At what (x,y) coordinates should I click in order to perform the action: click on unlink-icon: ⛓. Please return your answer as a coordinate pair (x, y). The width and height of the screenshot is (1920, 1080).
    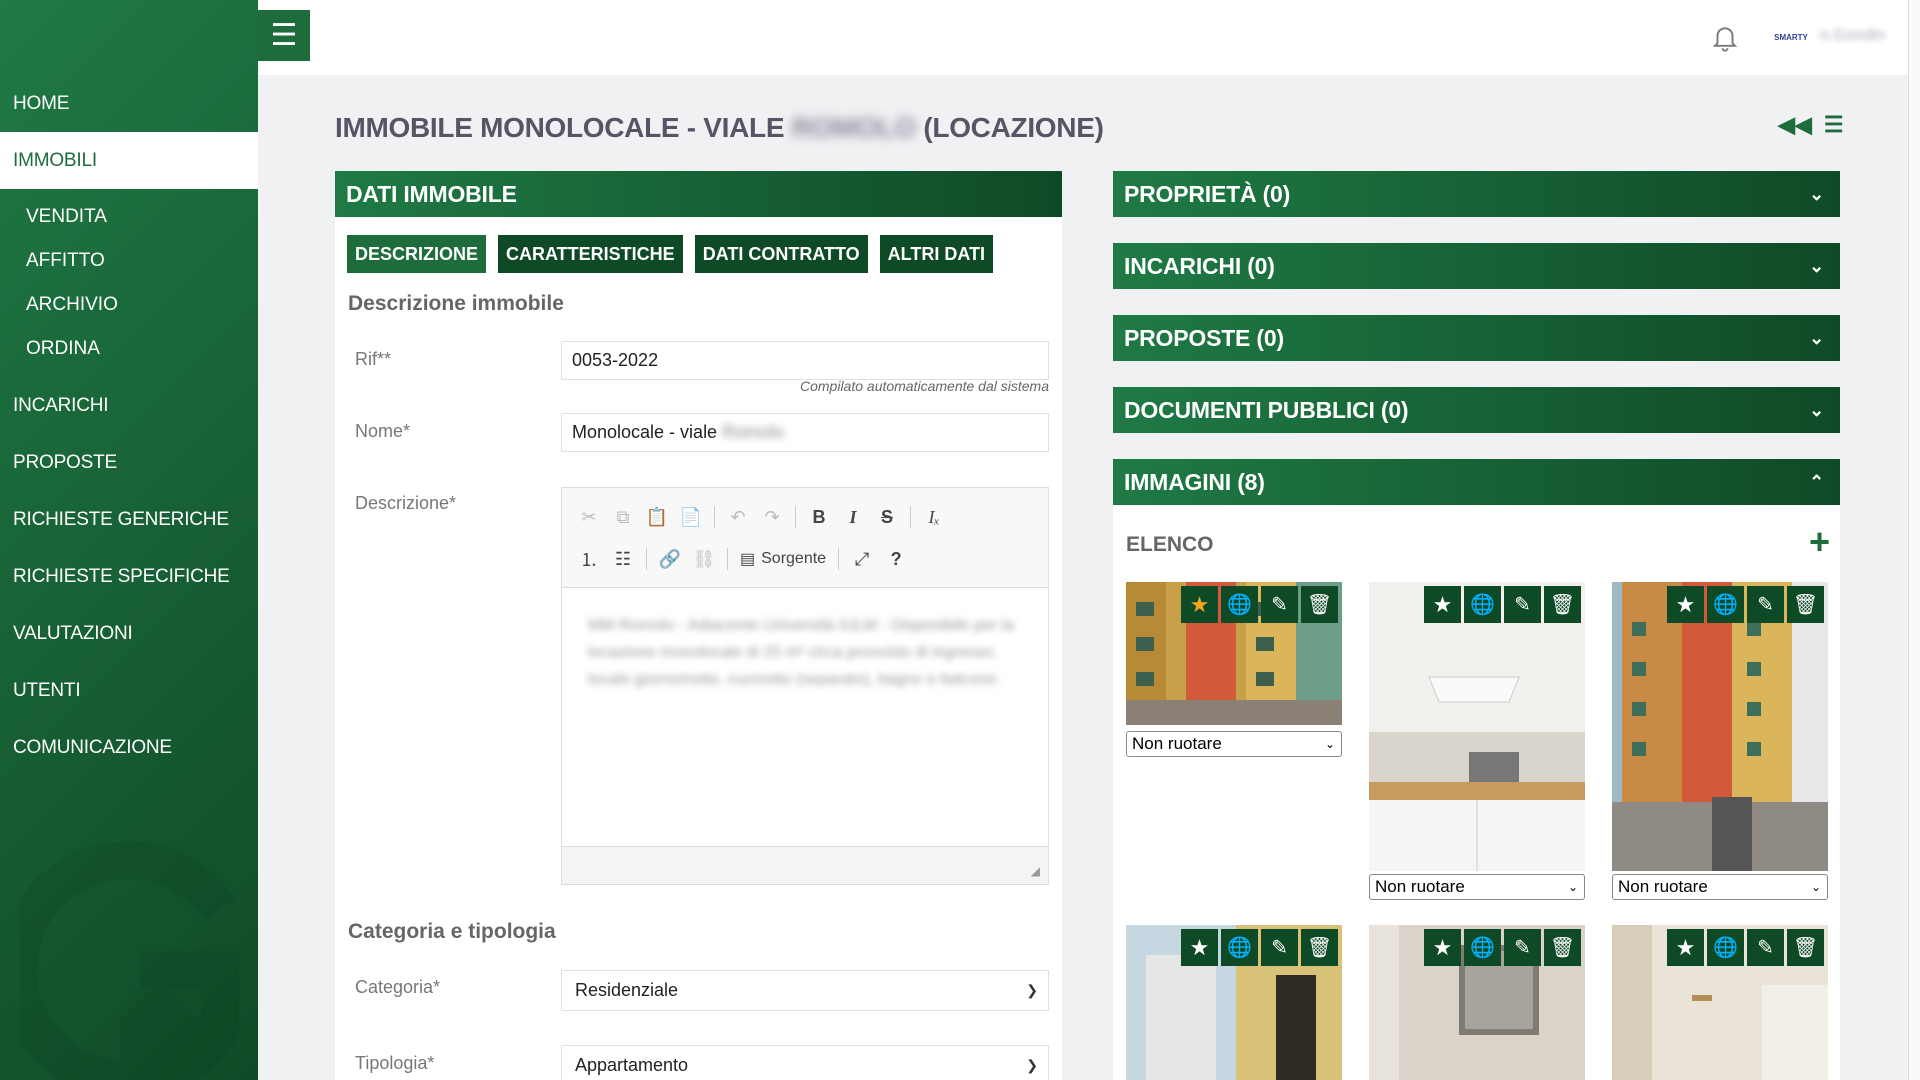
    Looking at the image, I should click on (704, 559).